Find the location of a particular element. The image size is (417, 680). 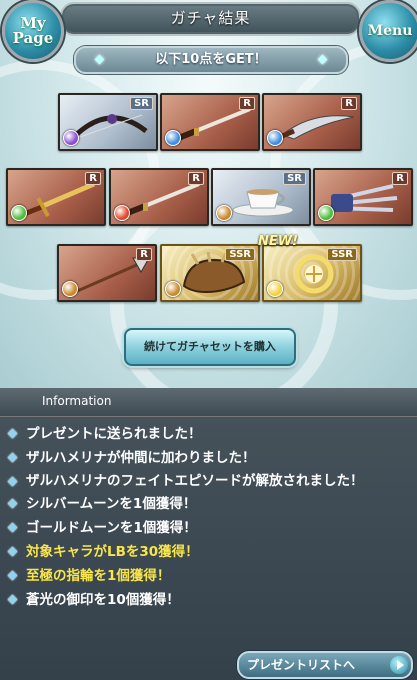

menu-button: Menu is located at coordinates (388, 31).